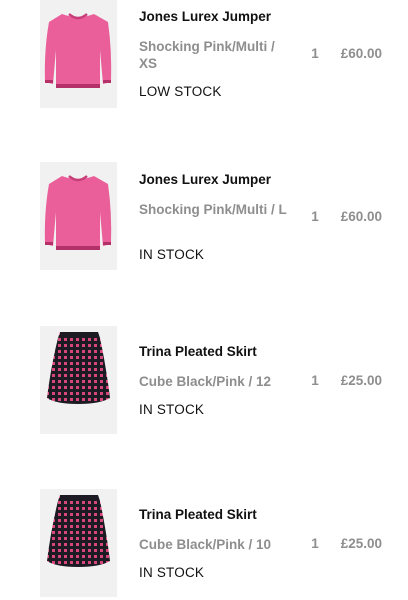 The image size is (408, 600). I want to click on product-variant: Shocking Pink/Multi / L, so click(213, 209).